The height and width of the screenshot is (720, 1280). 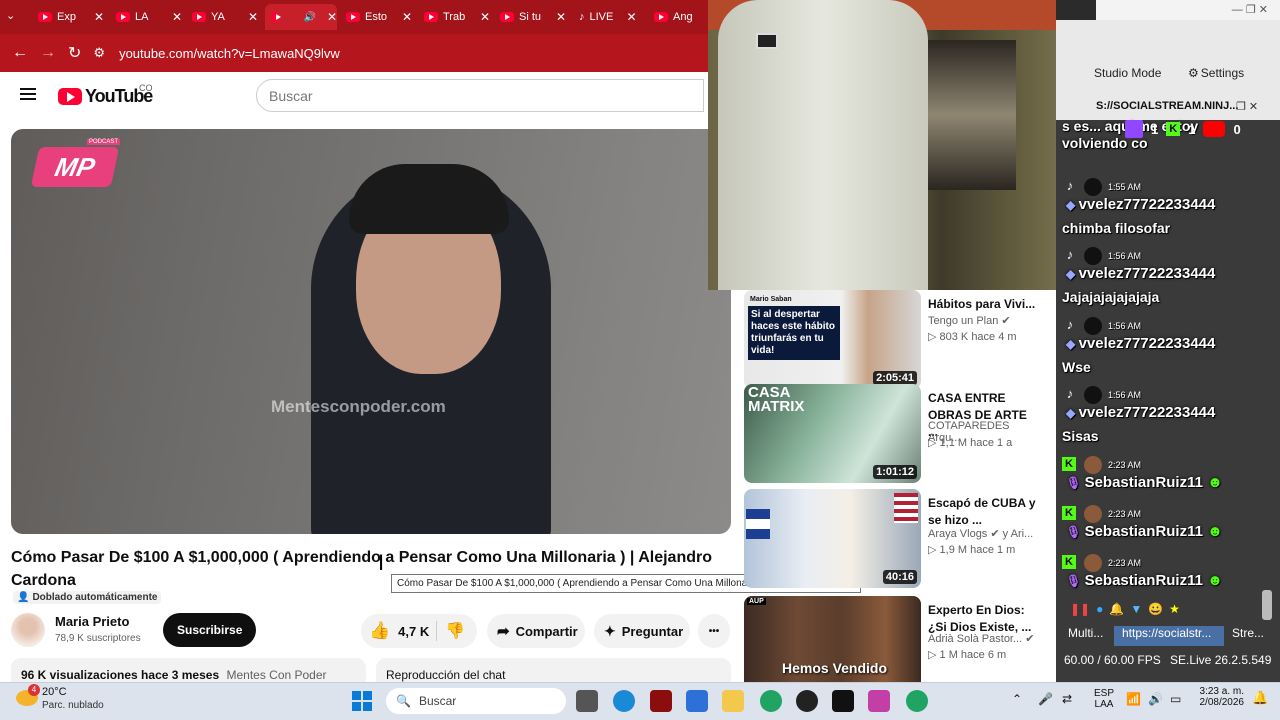 I want to click on browser-tab: Trab ✕, so click(x=455, y=17).